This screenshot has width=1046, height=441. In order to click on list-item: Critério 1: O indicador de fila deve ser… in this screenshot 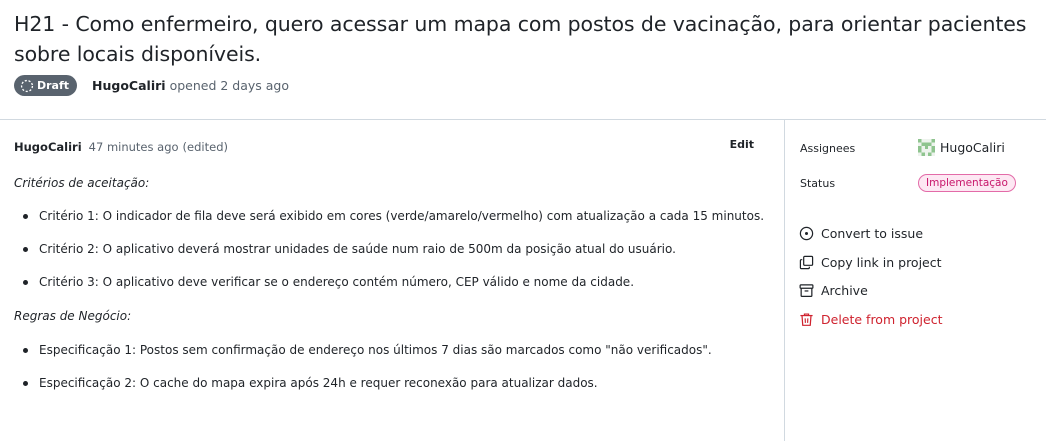, I will do `click(394, 216)`.